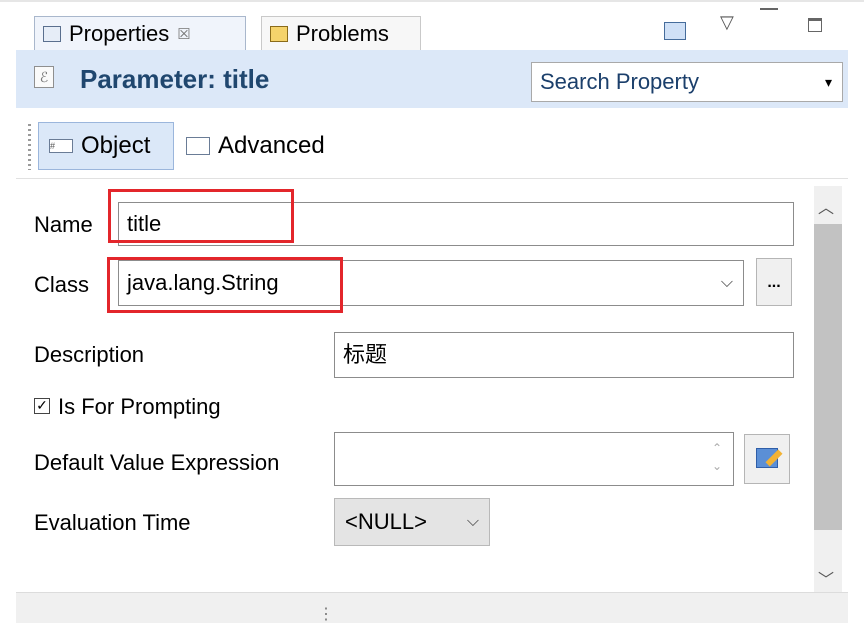 The width and height of the screenshot is (864, 629). What do you see at coordinates (119, 33) in the screenshot?
I see `tab-properties-label: Properties` at bounding box center [119, 33].